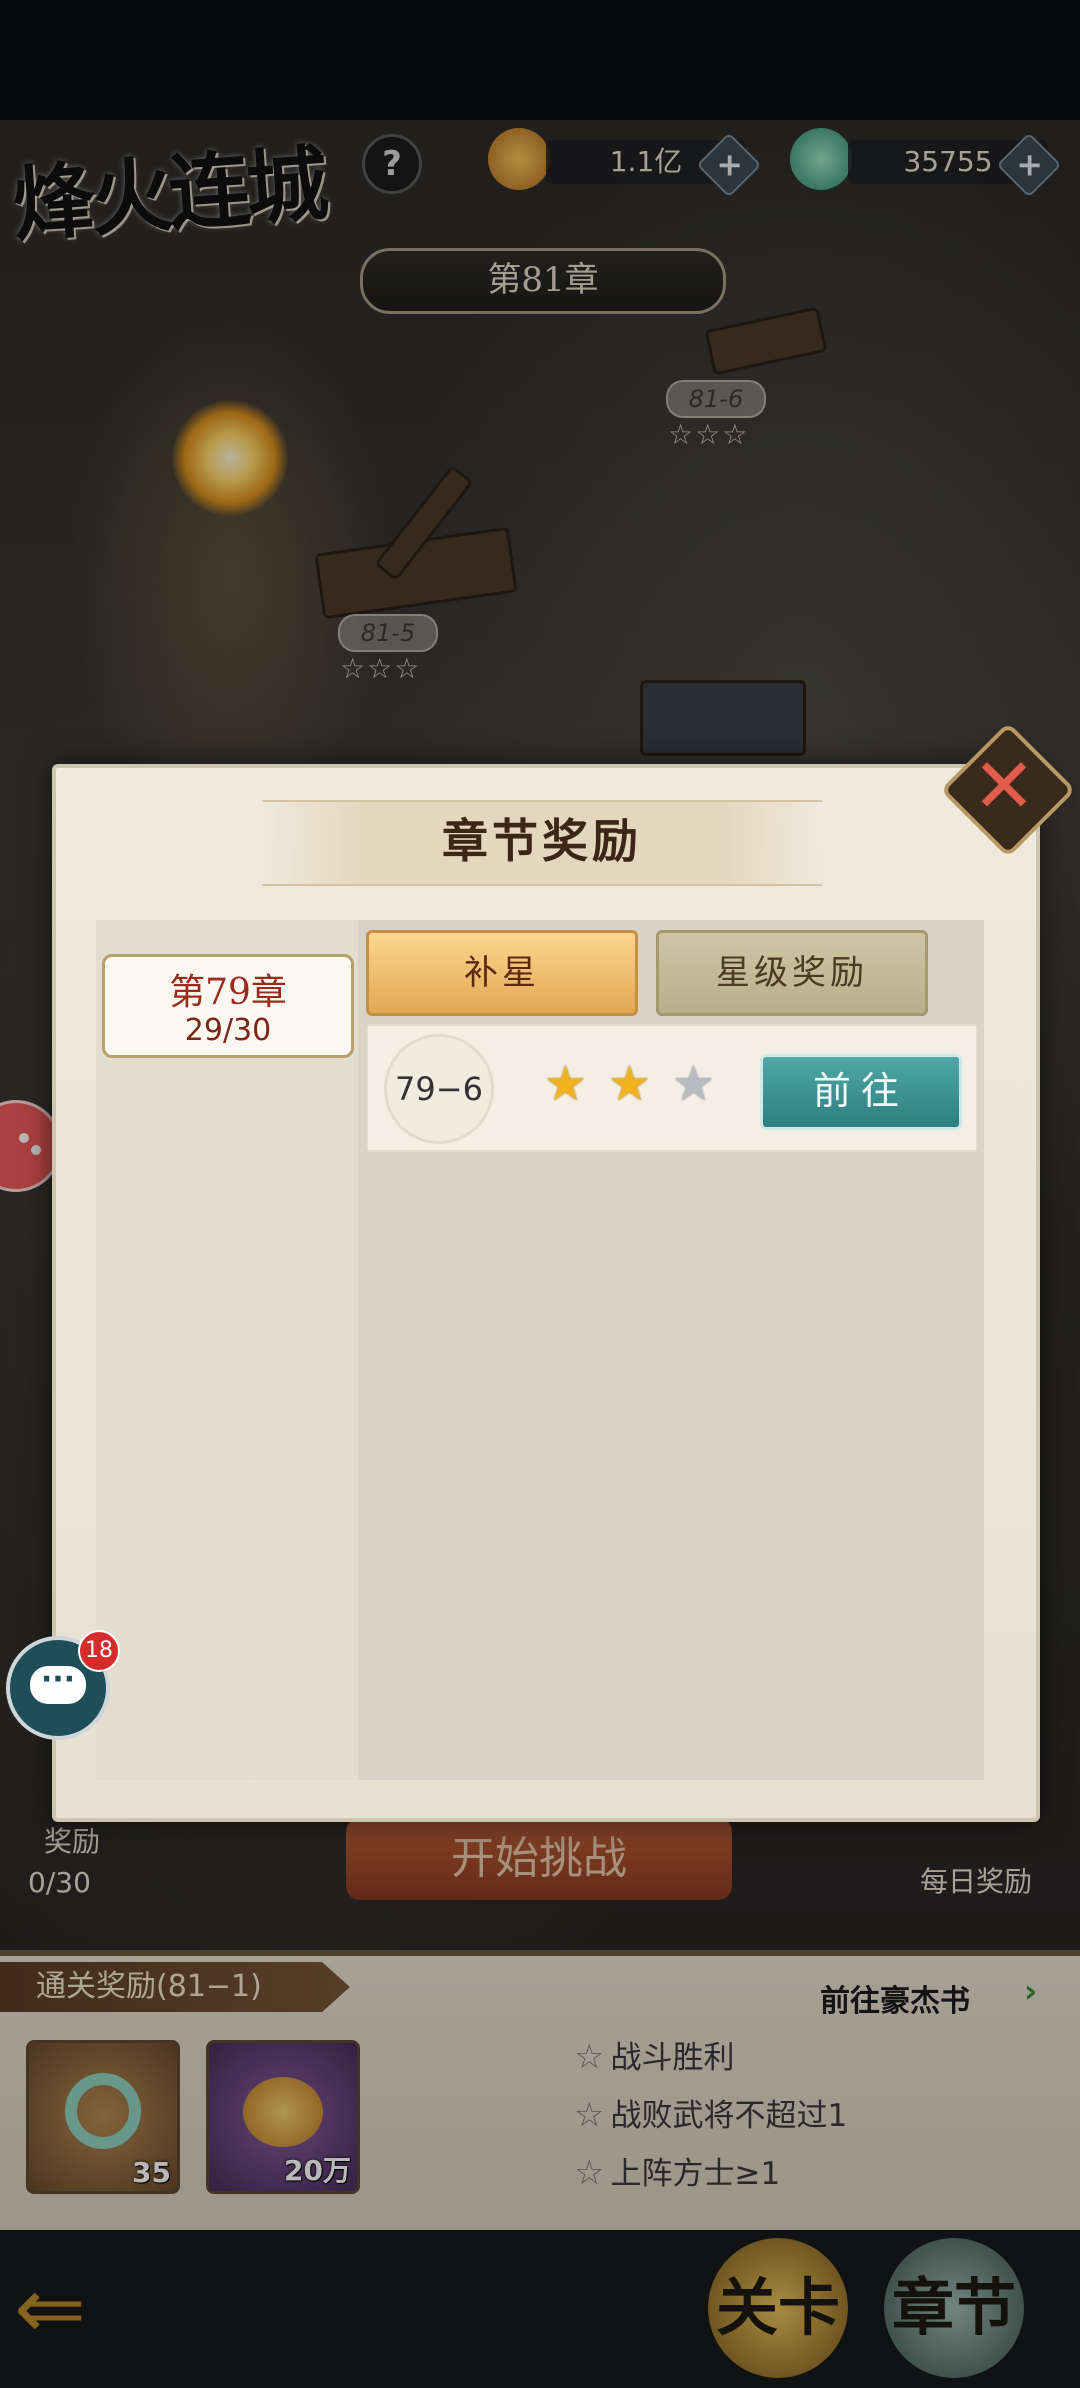 This screenshot has height=2388, width=1080. Describe the element at coordinates (694, 1084) in the screenshot. I see `star-empty-icon: ★` at that location.